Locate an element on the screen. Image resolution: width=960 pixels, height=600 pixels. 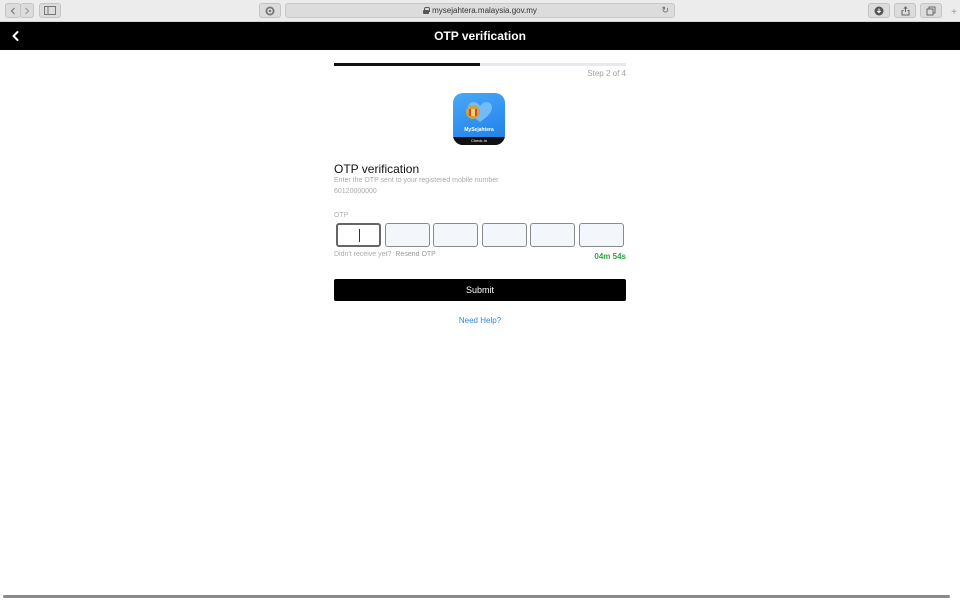
progress-fill is located at coordinates (407, 64).